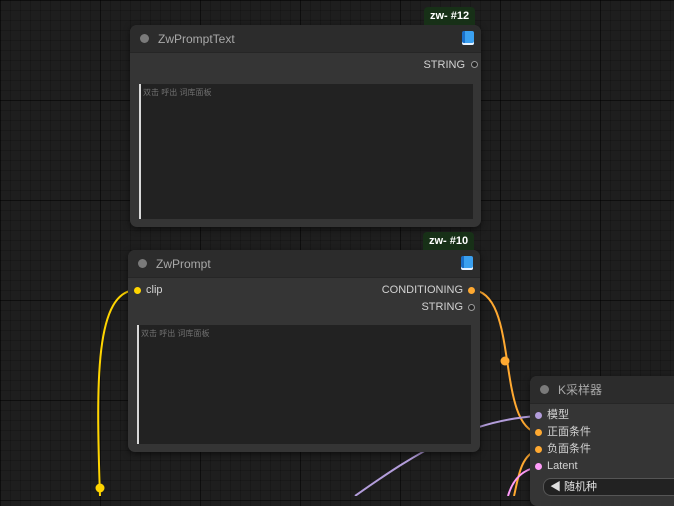 The width and height of the screenshot is (674, 506). I want to click on seed-widget: ◀ 随机种, so click(608, 487).